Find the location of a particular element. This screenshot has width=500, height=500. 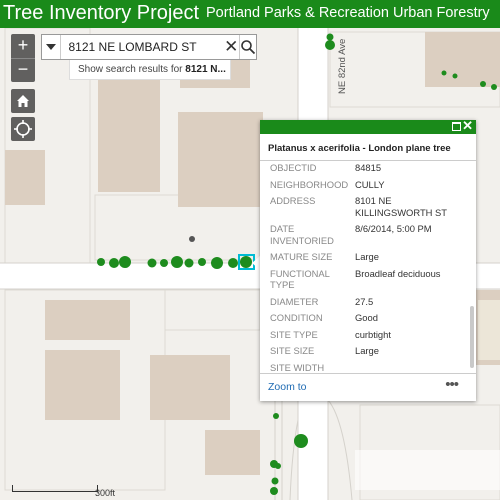

app-title: Tree Inventory Project is located at coordinates (101, 13).